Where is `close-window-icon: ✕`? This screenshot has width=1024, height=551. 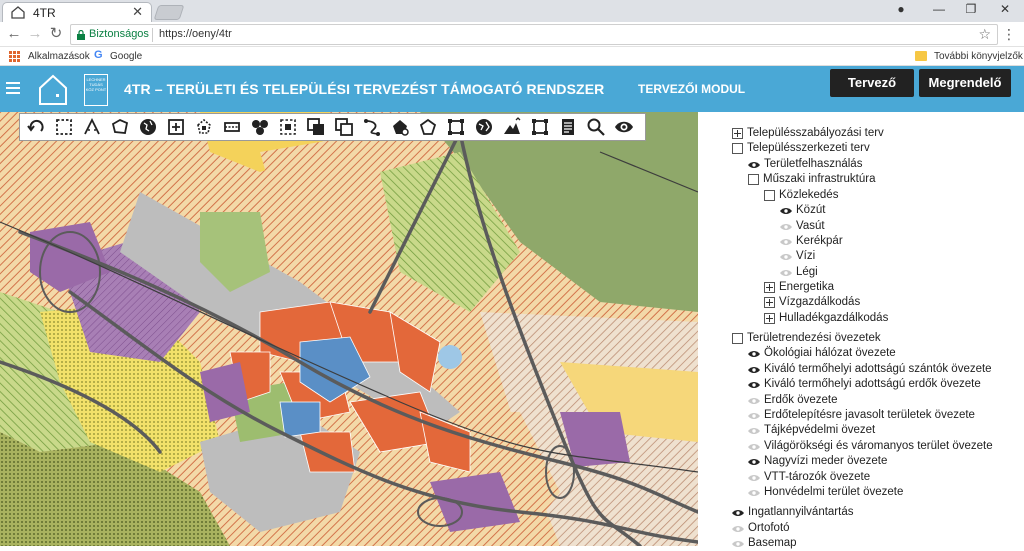
close-window-icon: ✕ is located at coordinates (1005, 10).